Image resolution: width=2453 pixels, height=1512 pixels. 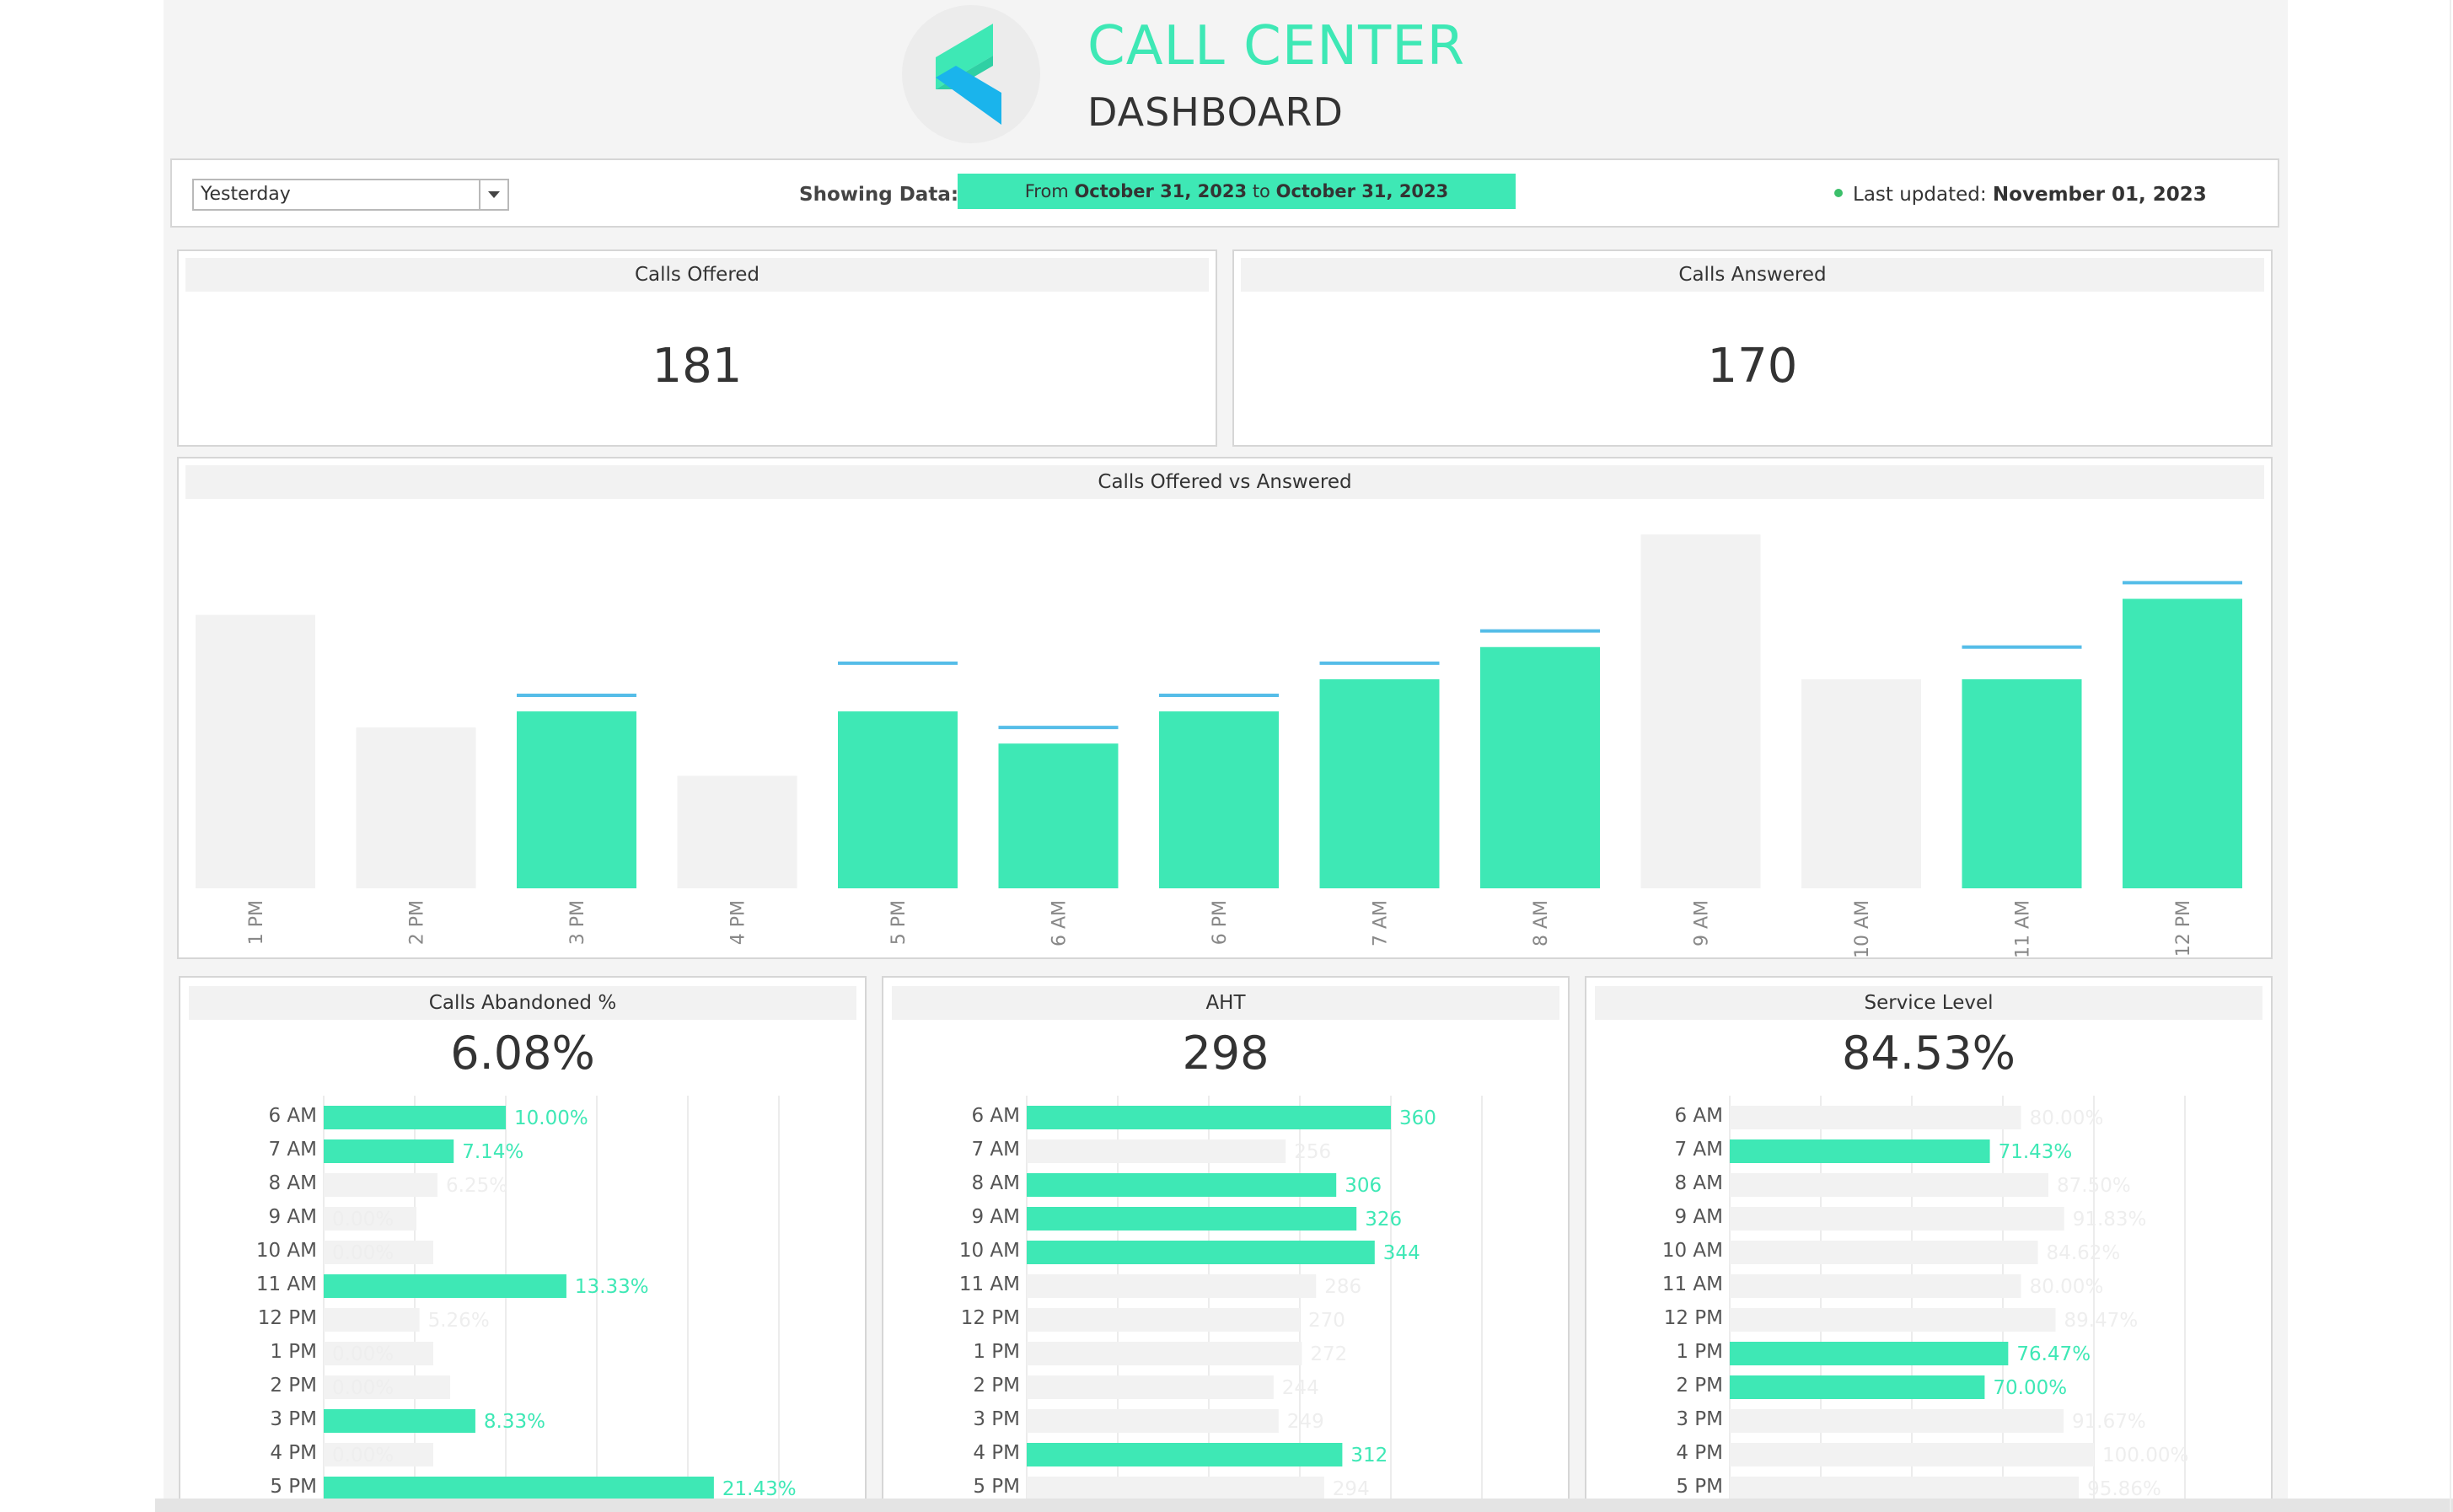 What do you see at coordinates (1418, 1118) in the screenshot?
I see `data-label: 360` at bounding box center [1418, 1118].